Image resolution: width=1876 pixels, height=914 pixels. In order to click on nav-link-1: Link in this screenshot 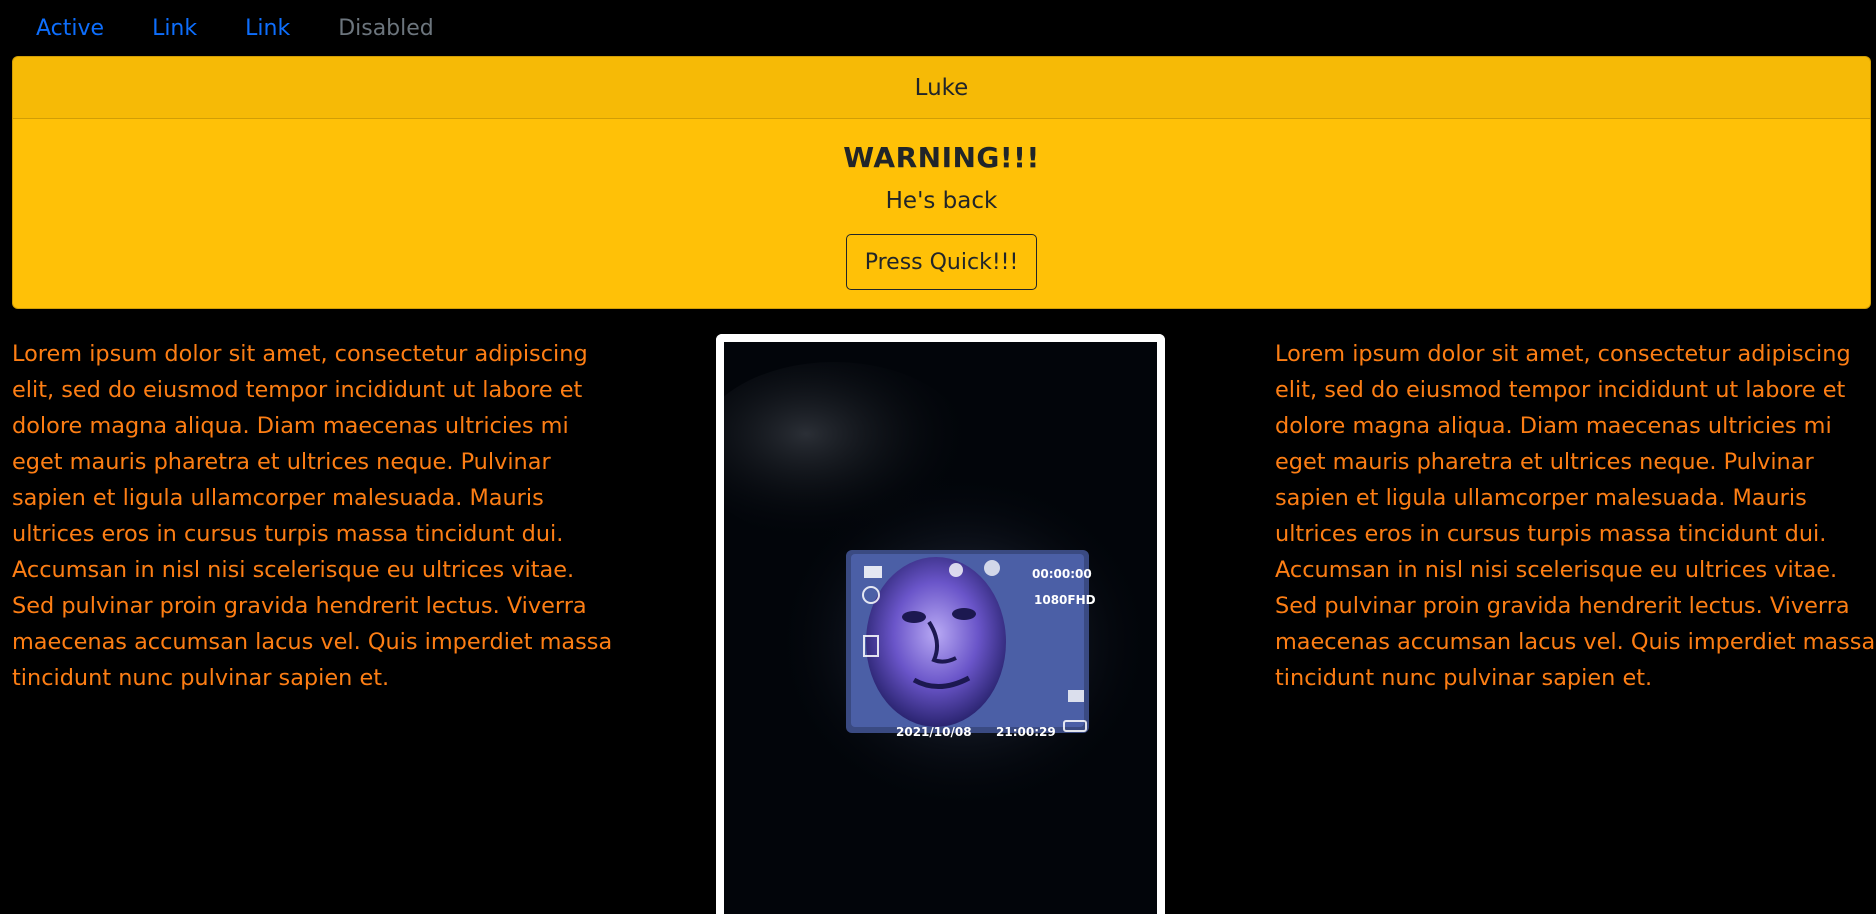, I will do `click(174, 28)`.